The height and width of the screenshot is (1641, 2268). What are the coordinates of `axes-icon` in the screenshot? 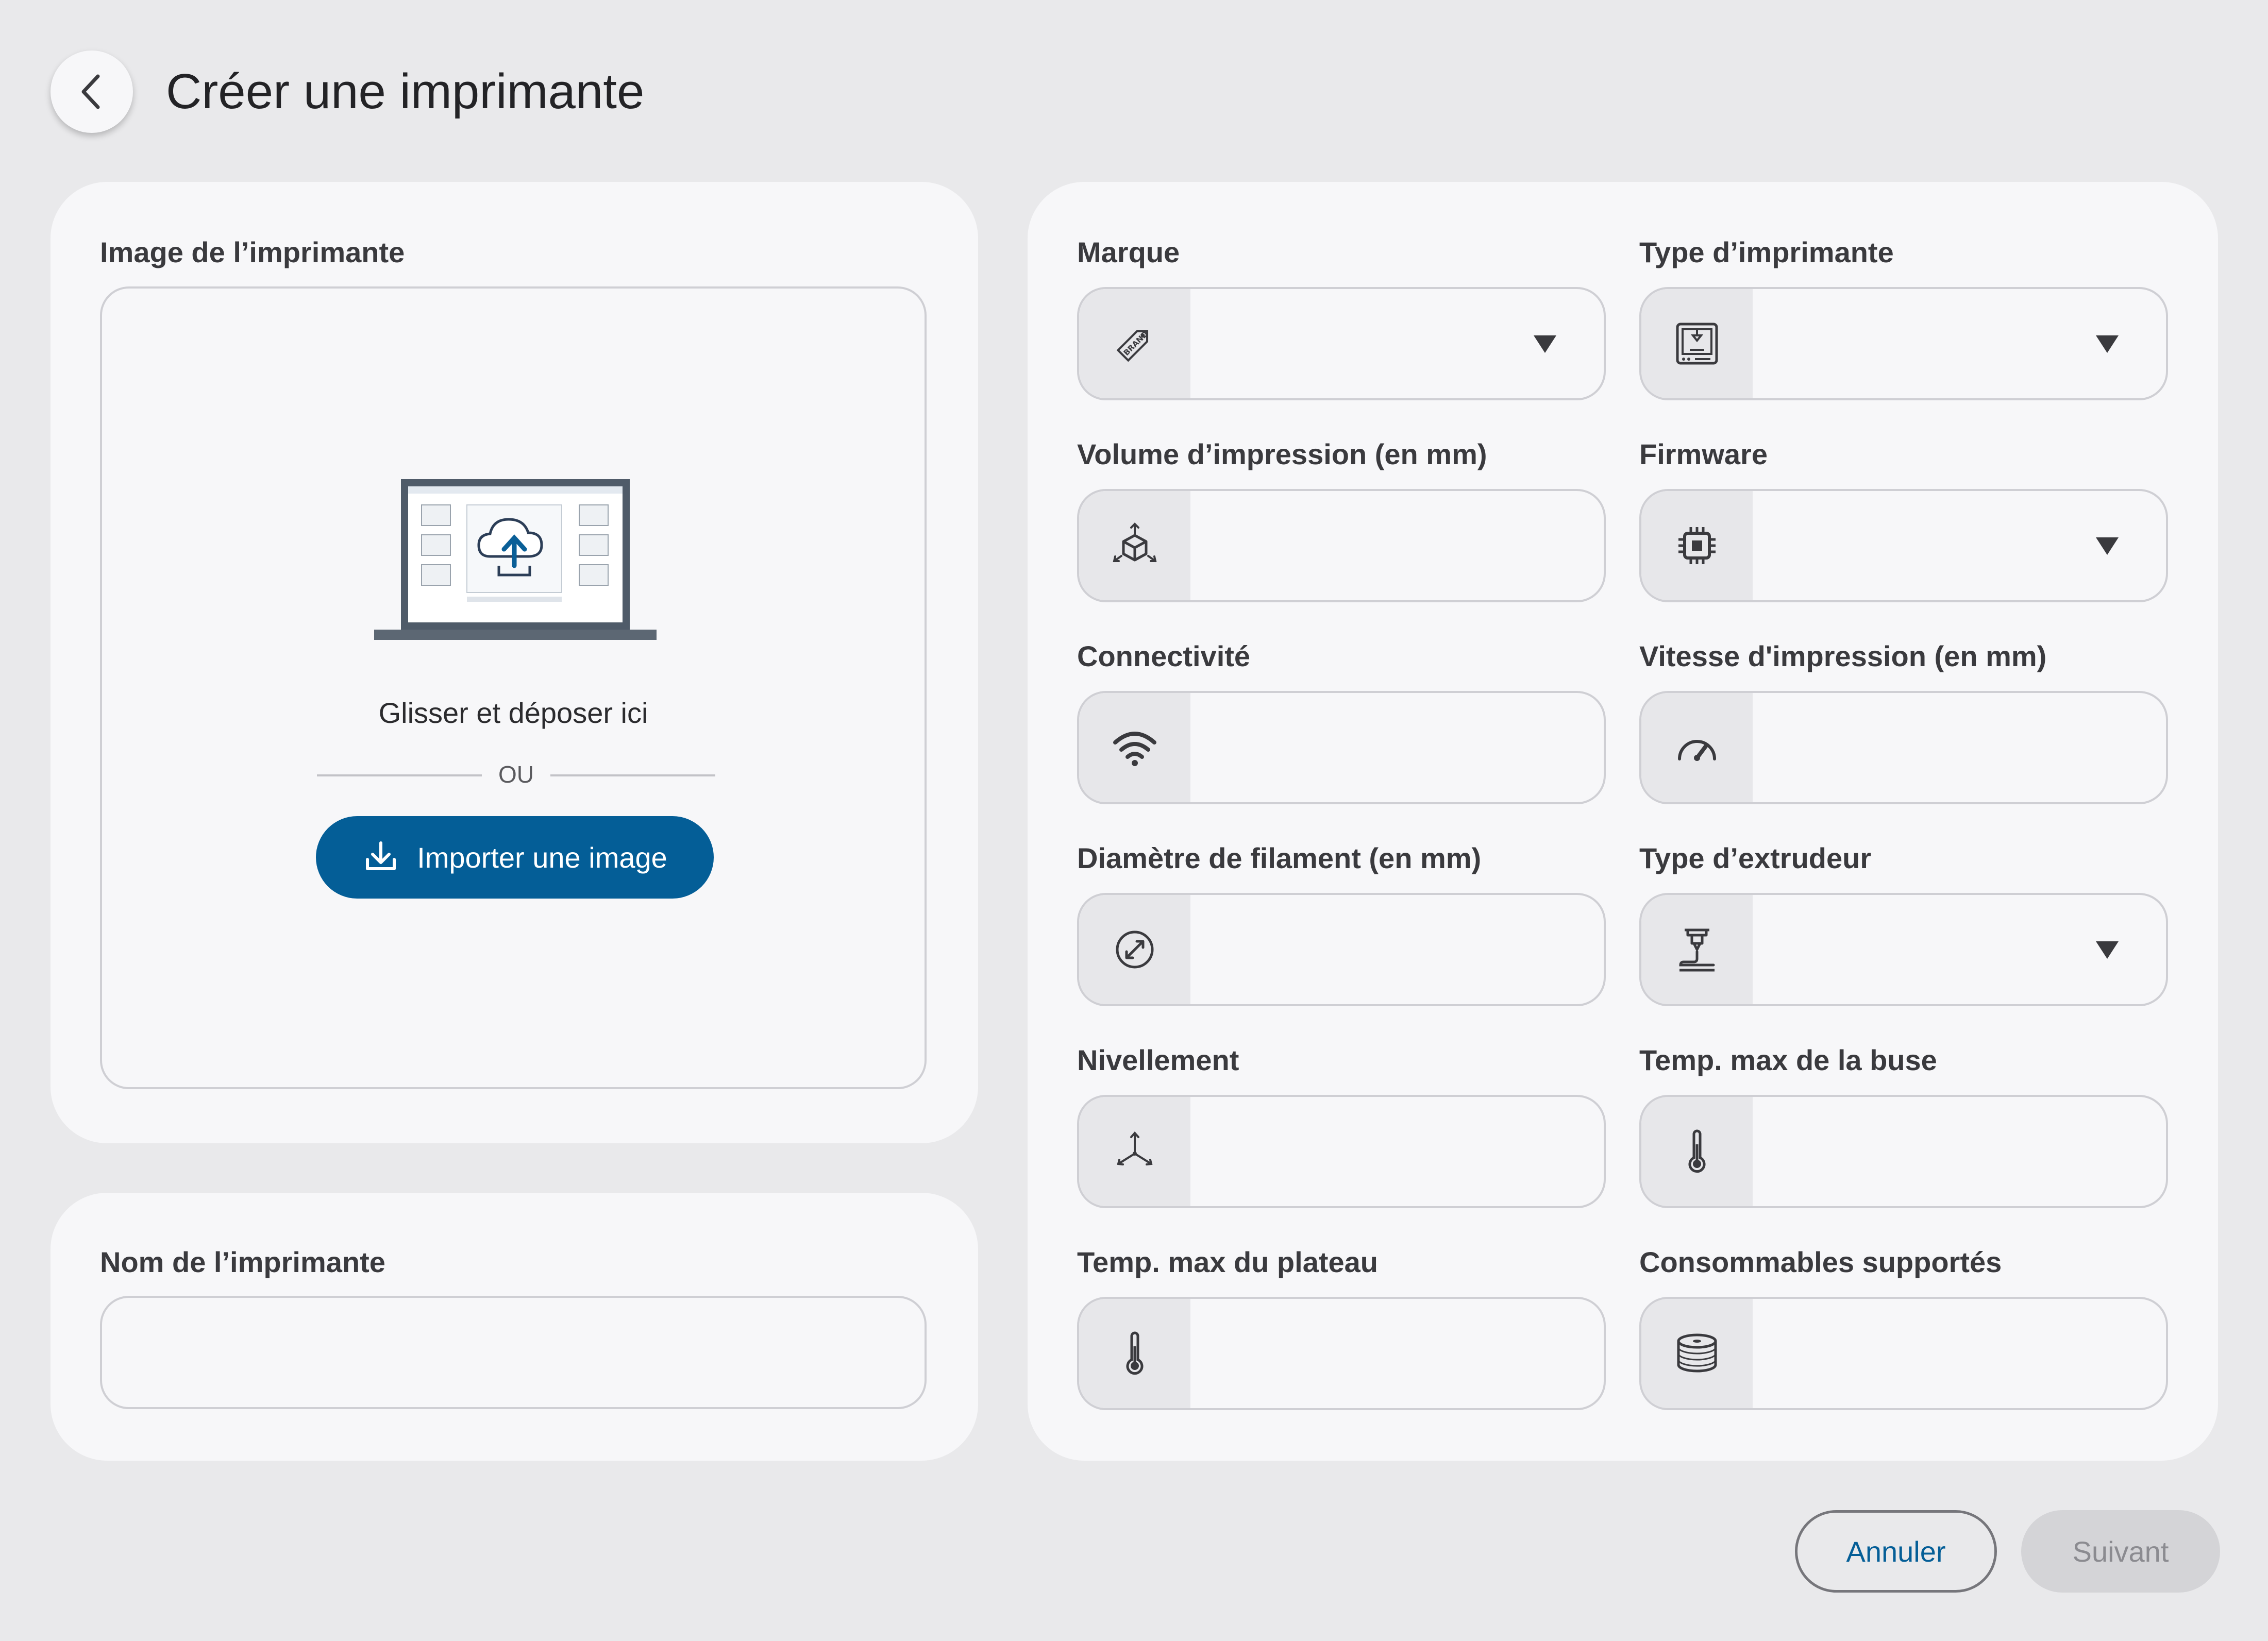 It's located at (1134, 1151).